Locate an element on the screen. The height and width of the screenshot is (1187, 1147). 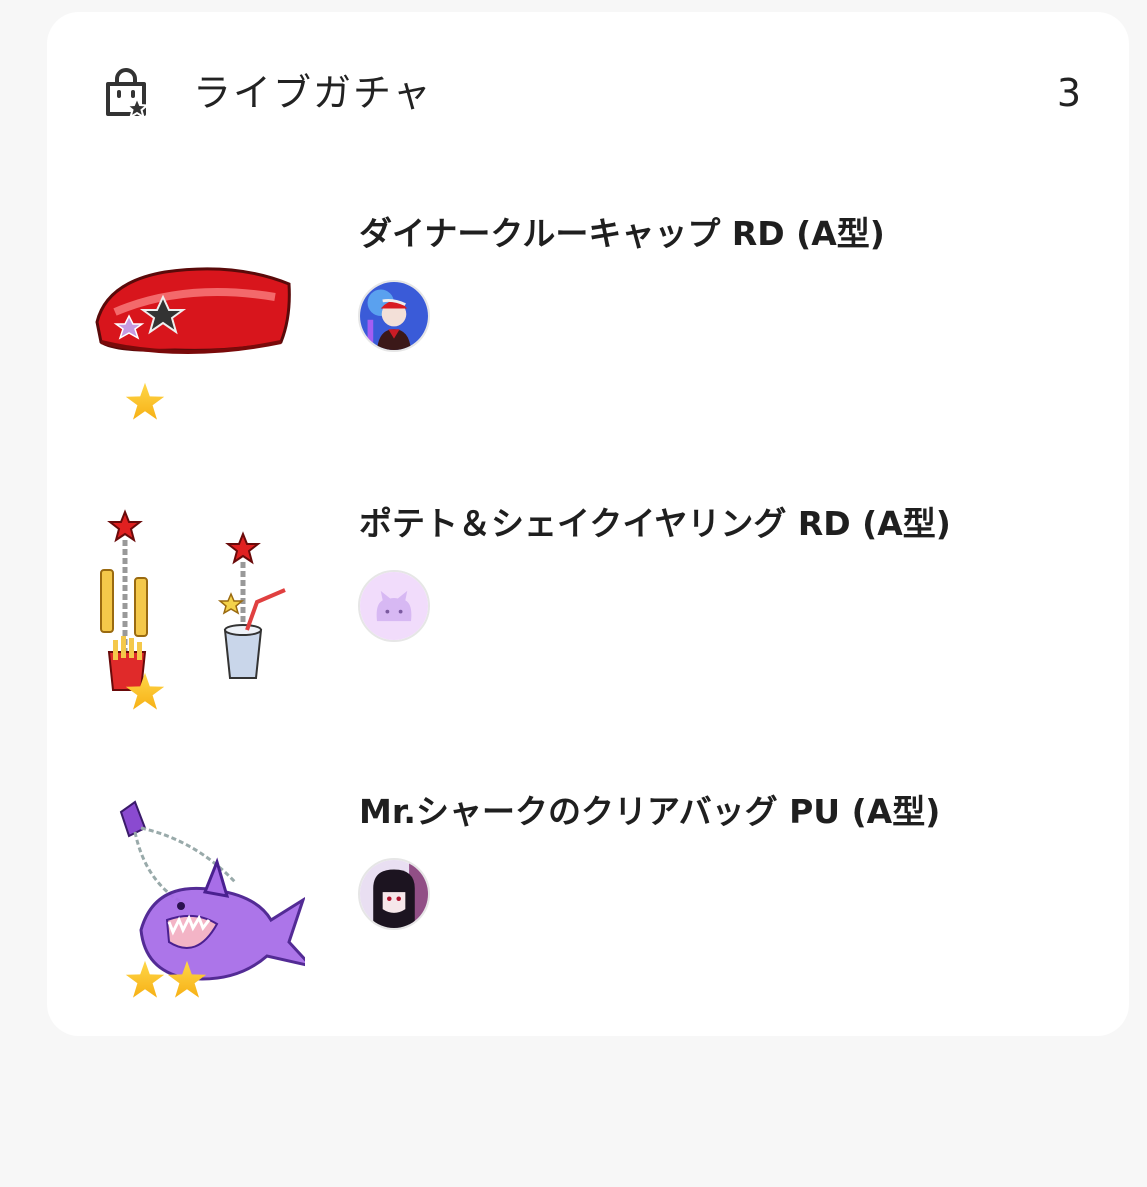
item-count: 3 is located at coordinates (1068, 93).